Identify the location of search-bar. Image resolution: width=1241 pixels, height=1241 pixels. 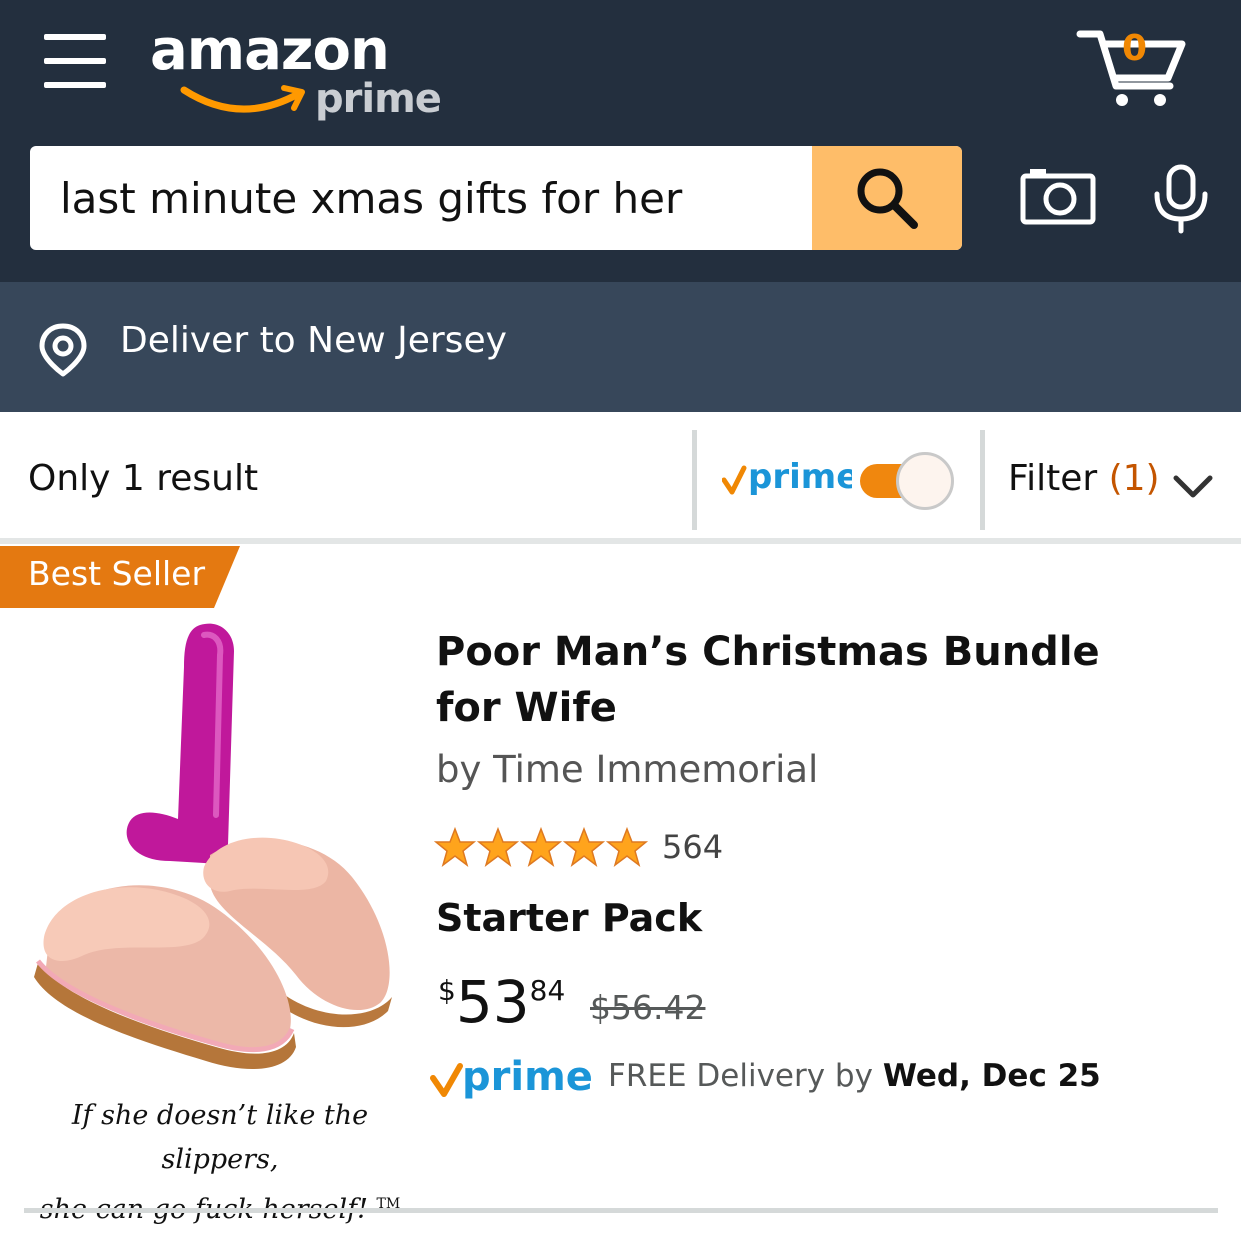
(496, 198).